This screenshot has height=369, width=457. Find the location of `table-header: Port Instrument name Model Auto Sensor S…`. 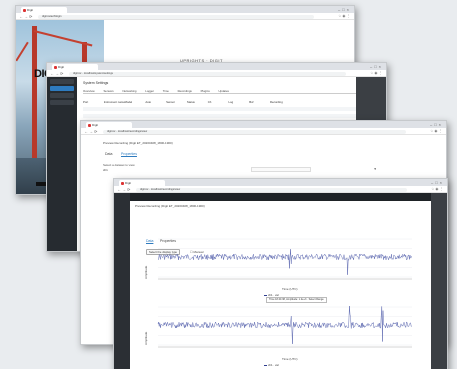

table-header: Port Instrument name Model Auto Sensor S… is located at coordinates (219, 102).